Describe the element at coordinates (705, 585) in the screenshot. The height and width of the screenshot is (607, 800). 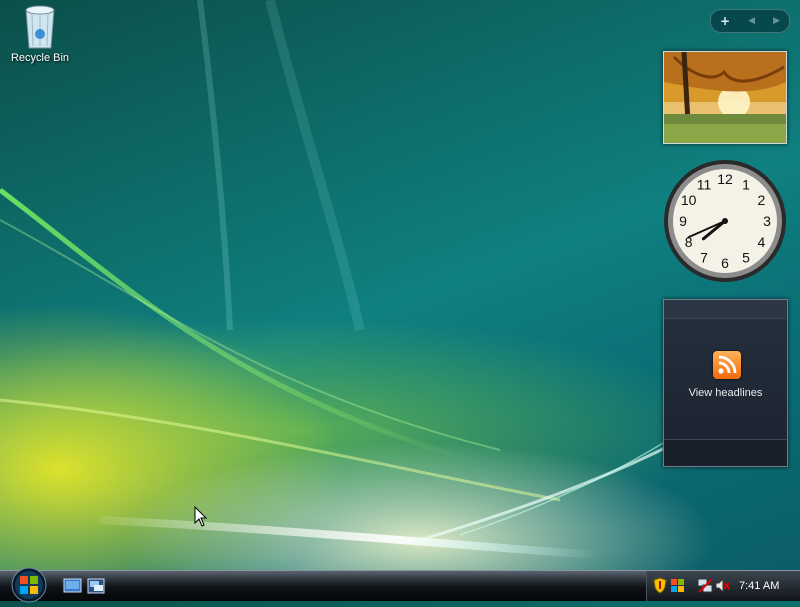
I see `network-icon` at that location.